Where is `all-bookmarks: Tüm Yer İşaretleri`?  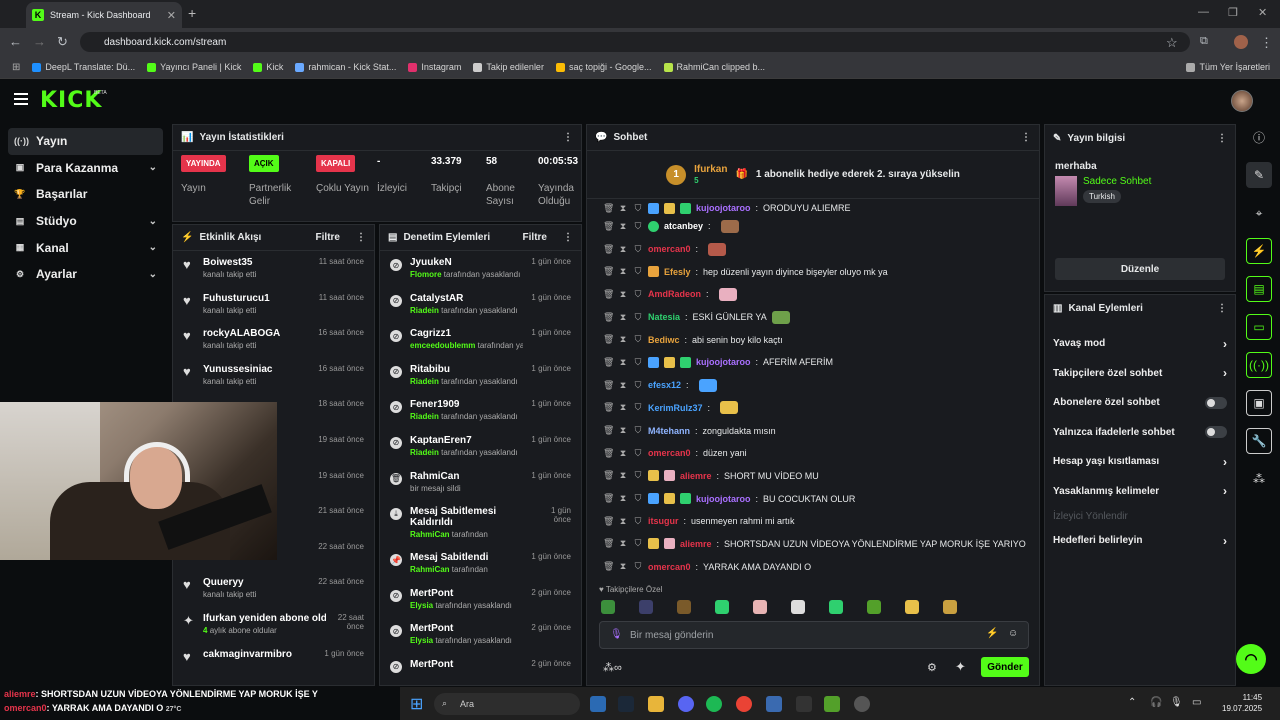 all-bookmarks: Tüm Yer İşaretleri is located at coordinates (1233, 67).